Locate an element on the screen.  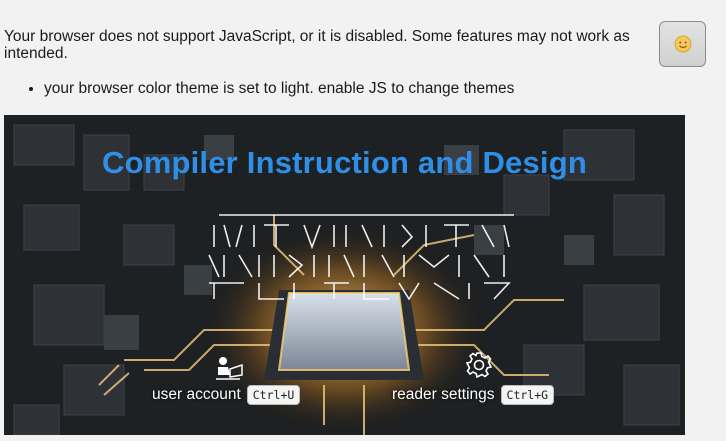
ascii-art-logo is located at coordinates (361, 257).